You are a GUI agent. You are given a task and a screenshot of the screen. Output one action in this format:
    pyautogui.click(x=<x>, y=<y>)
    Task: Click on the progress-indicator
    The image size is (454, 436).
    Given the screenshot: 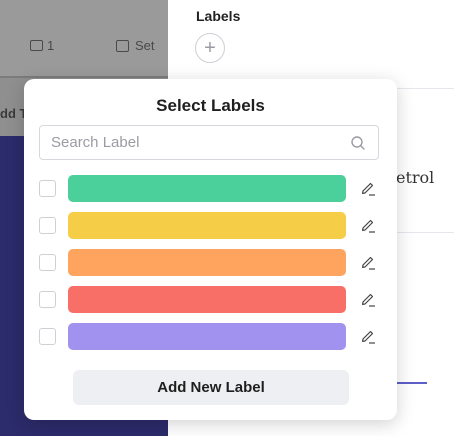 What is the action you would take?
    pyautogui.click(x=411, y=383)
    